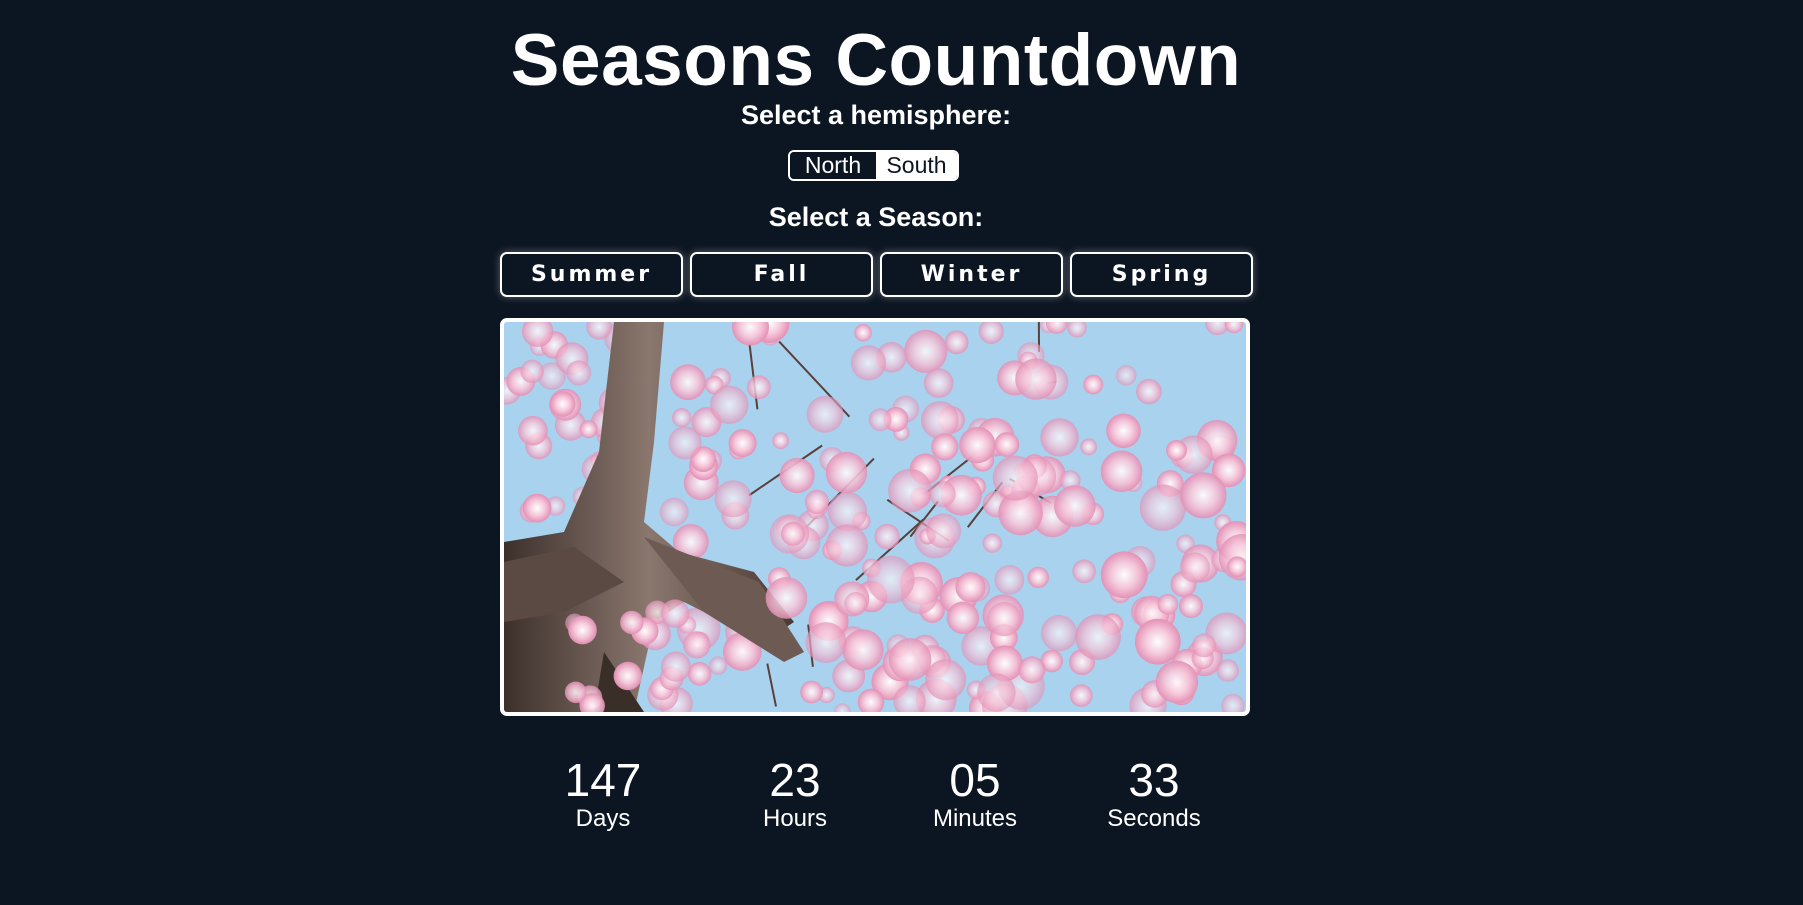 The image size is (1803, 905). Describe the element at coordinates (971, 274) in the screenshot. I see `winter-button: Winter` at that location.